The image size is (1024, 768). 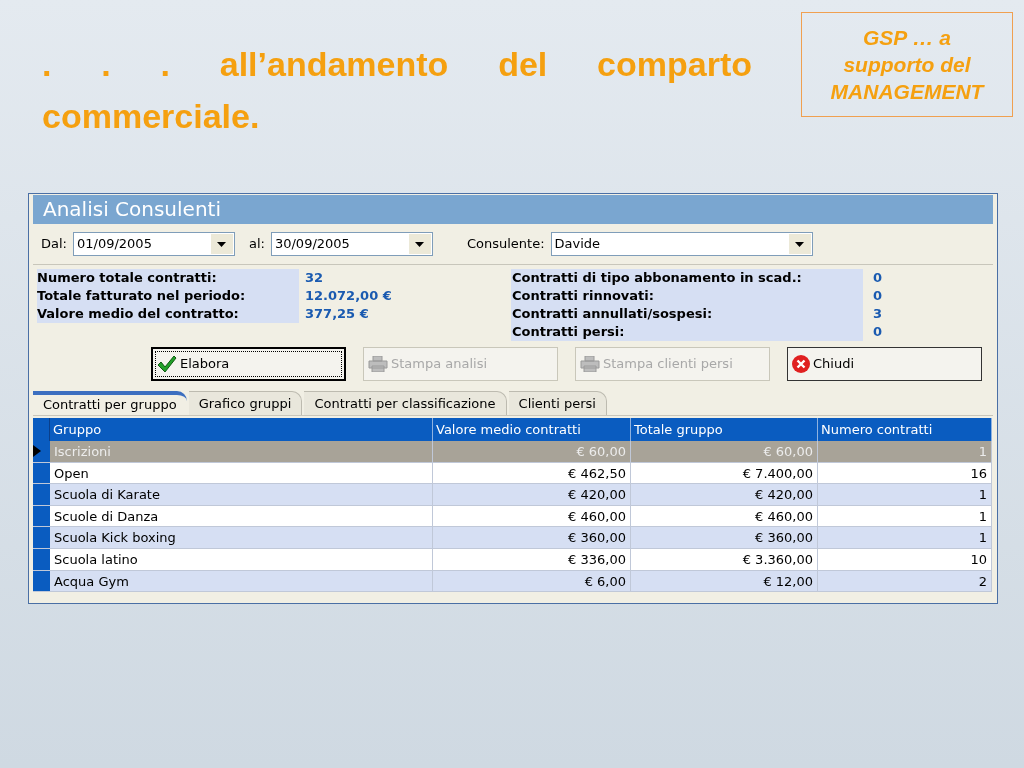 What do you see at coordinates (241, 473) in the screenshot?
I see `table-cell: Open` at bounding box center [241, 473].